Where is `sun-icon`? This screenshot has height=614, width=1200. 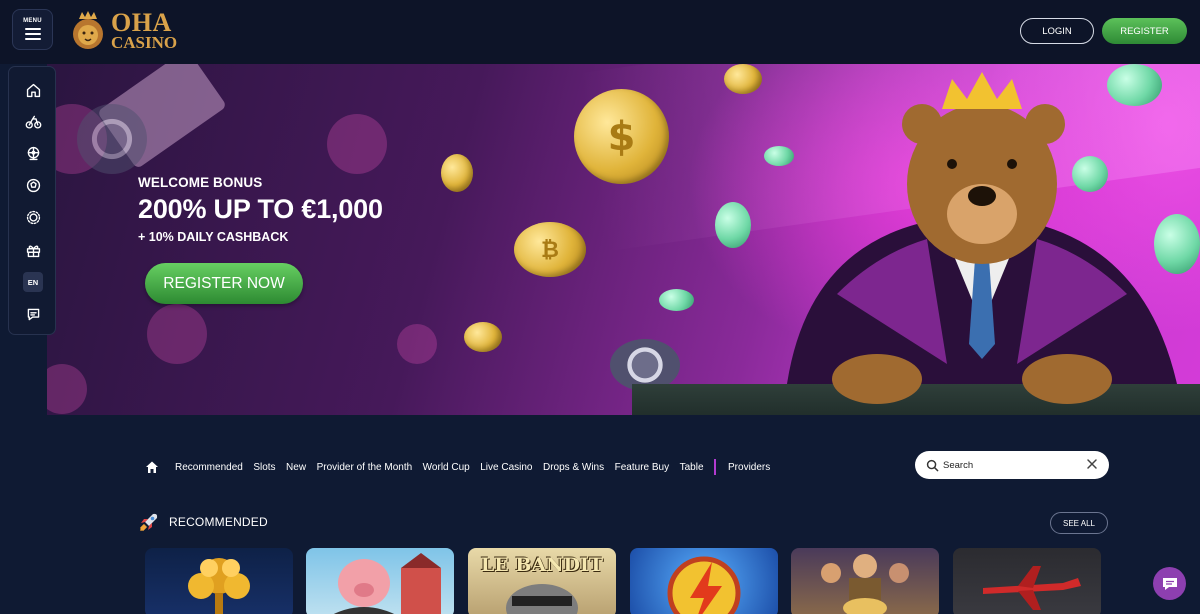
sun-icon is located at coordinates (33, 217).